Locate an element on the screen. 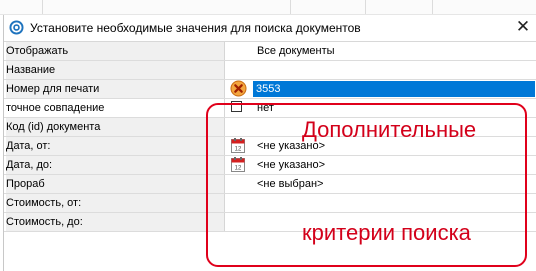 This screenshot has height=271, width=536. row-name: Название is located at coordinates (270, 70).